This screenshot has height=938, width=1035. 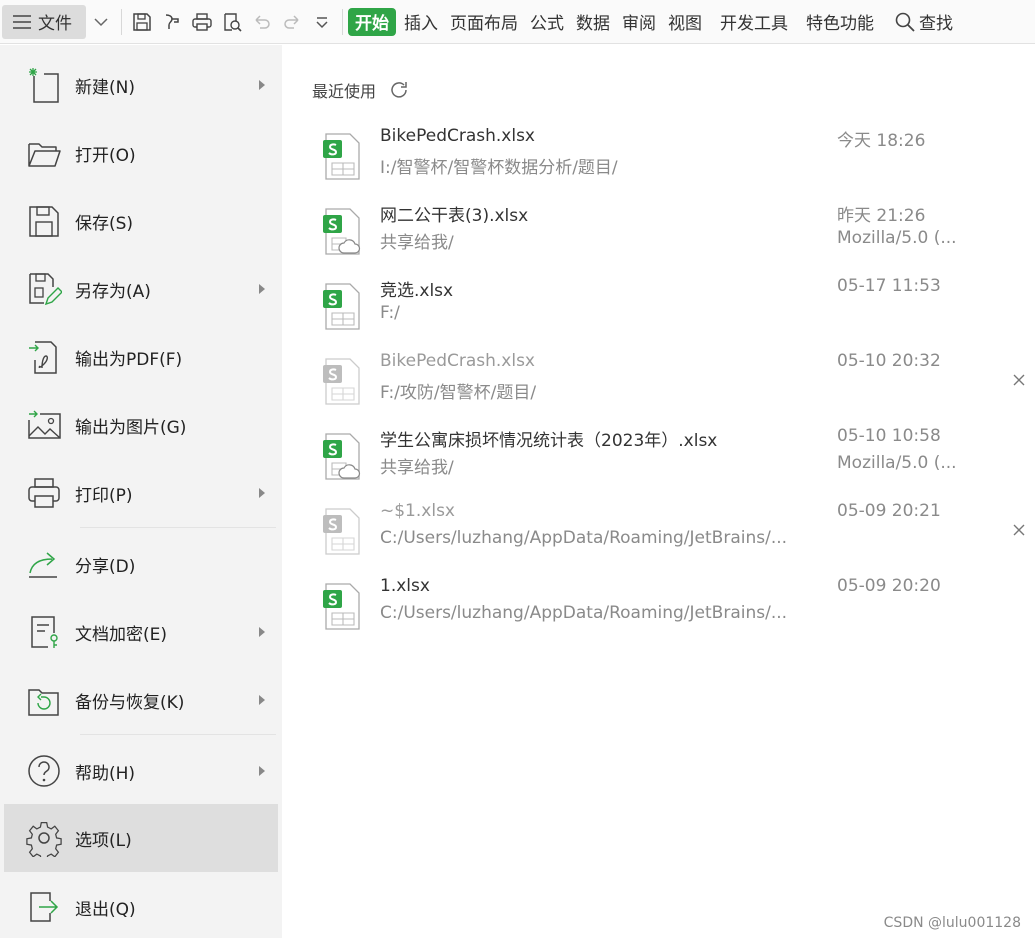 I want to click on export-pdf-icon, so click(x=44, y=357).